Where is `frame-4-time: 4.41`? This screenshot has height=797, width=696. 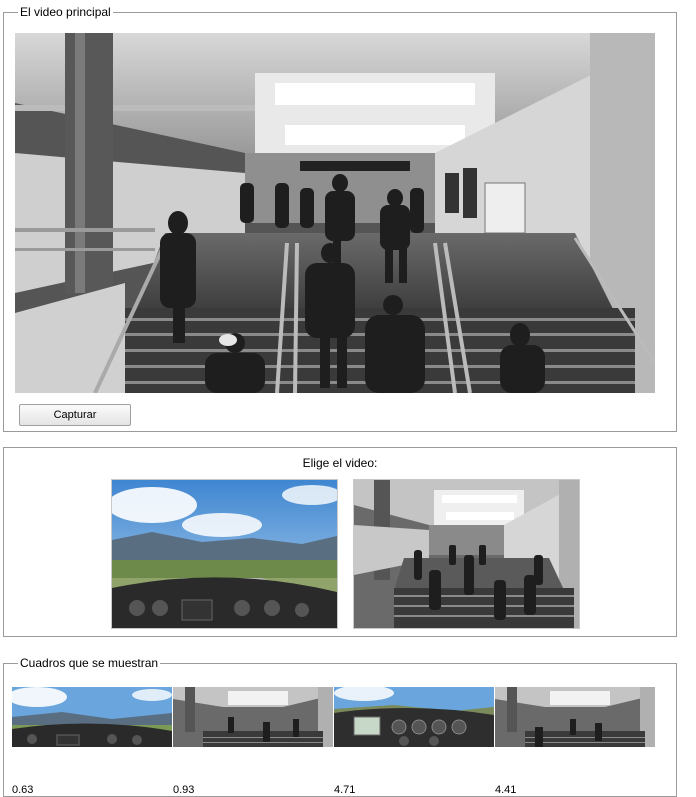
frame-4-time: 4.41 is located at coordinates (506, 790).